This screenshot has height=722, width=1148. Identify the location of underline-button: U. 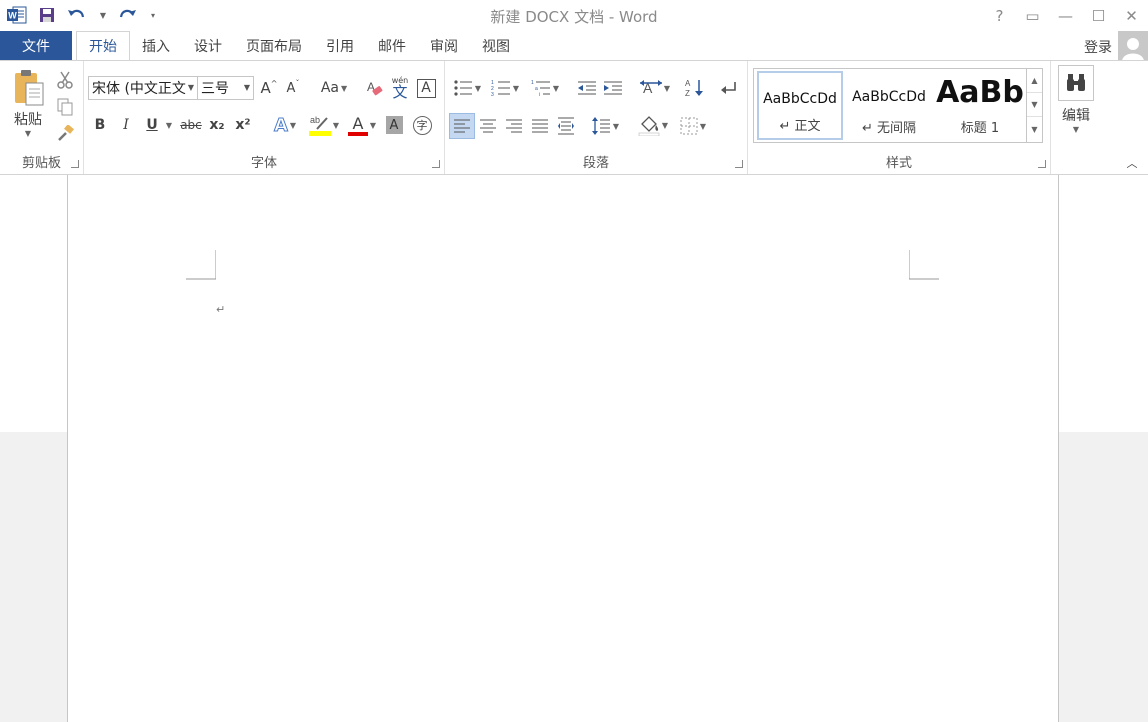
(152, 125).